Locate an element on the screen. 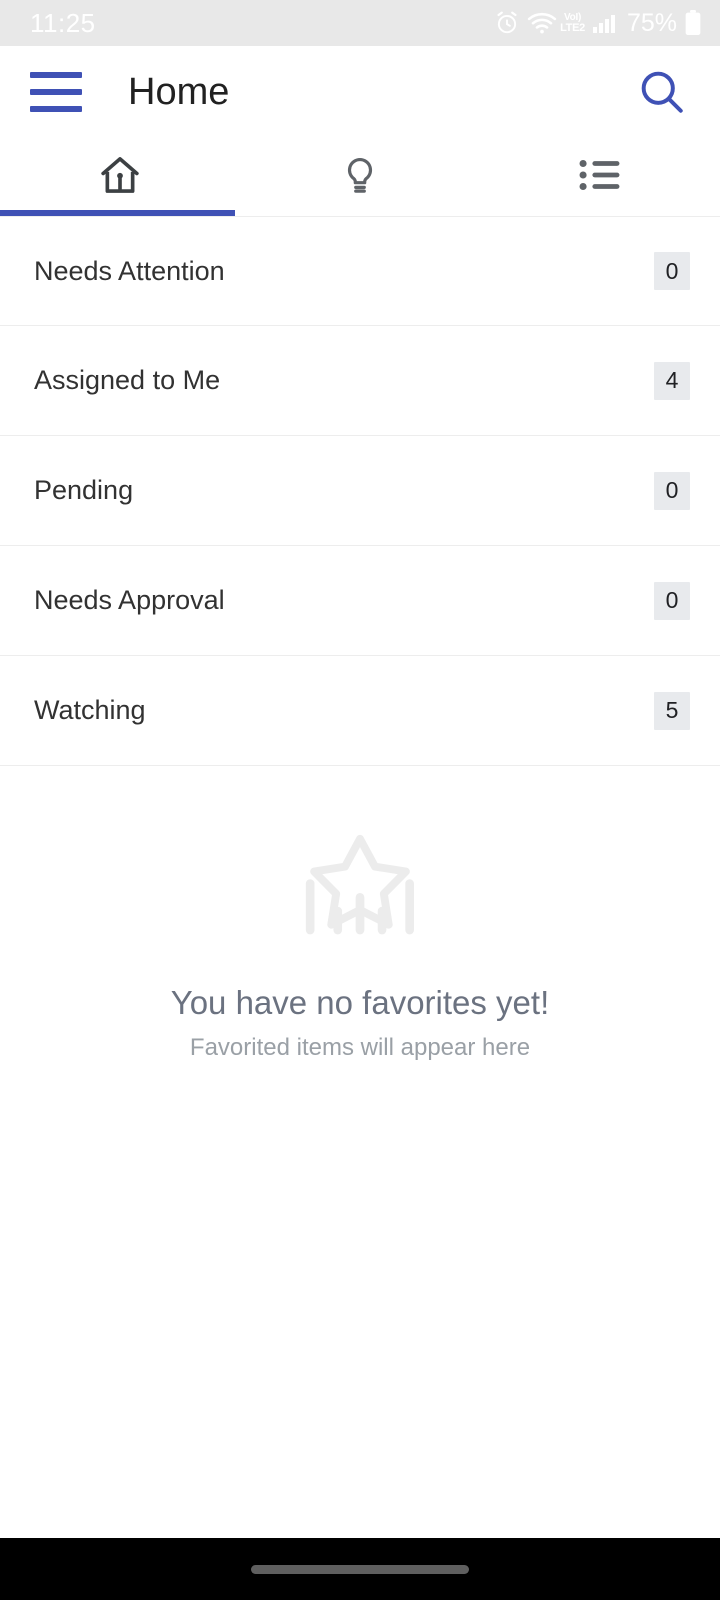 Image resolution: width=720 pixels, height=1600 pixels. battery-icon is located at coordinates (693, 23).